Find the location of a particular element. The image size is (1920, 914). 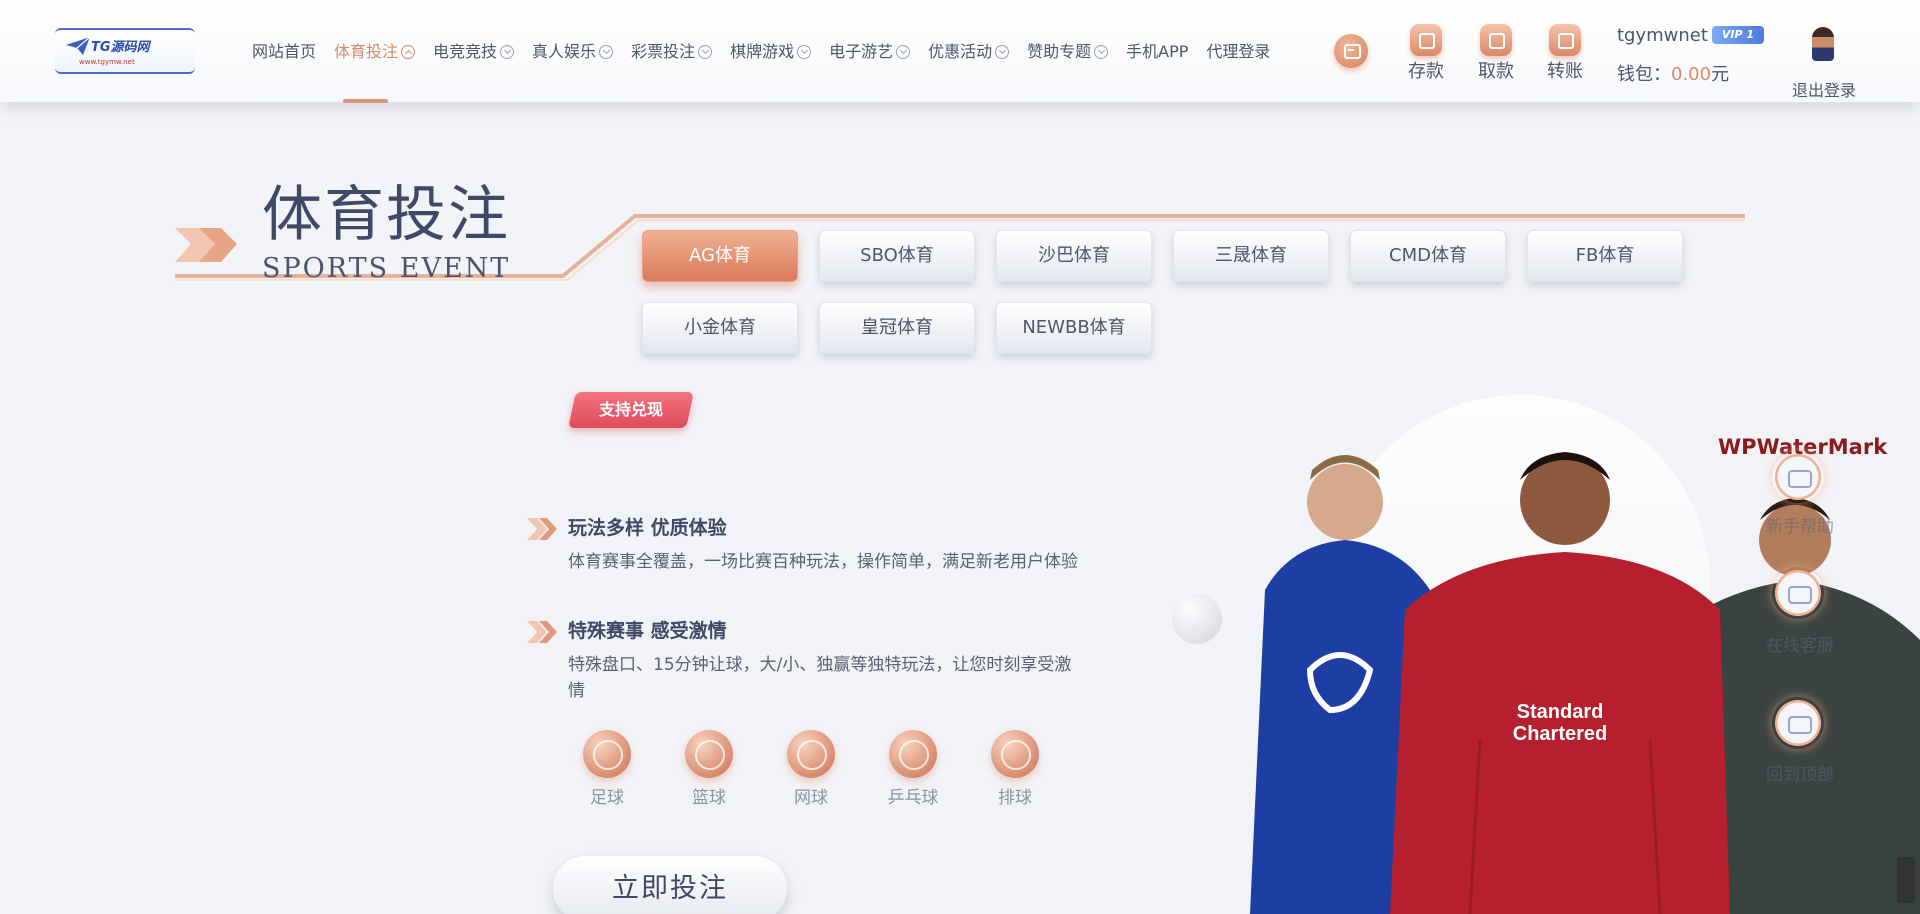

logo-url: www.tgymw.net is located at coordinates (107, 62).